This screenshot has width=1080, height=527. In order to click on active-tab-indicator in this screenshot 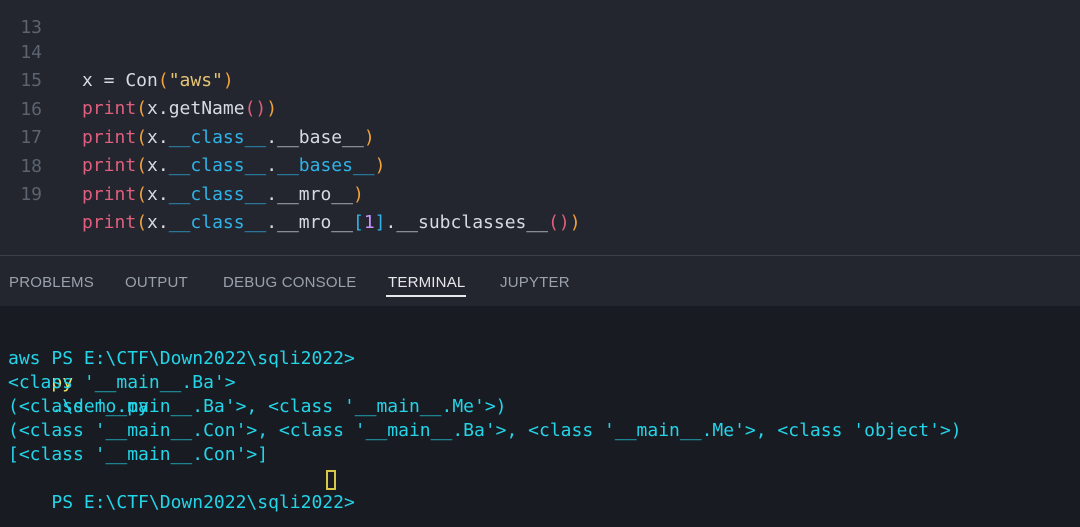, I will do `click(426, 296)`.